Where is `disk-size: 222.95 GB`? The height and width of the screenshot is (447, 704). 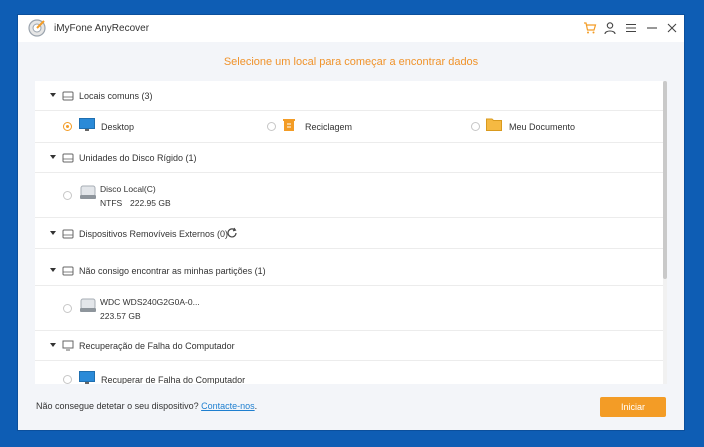 disk-size: 222.95 GB is located at coordinates (150, 203).